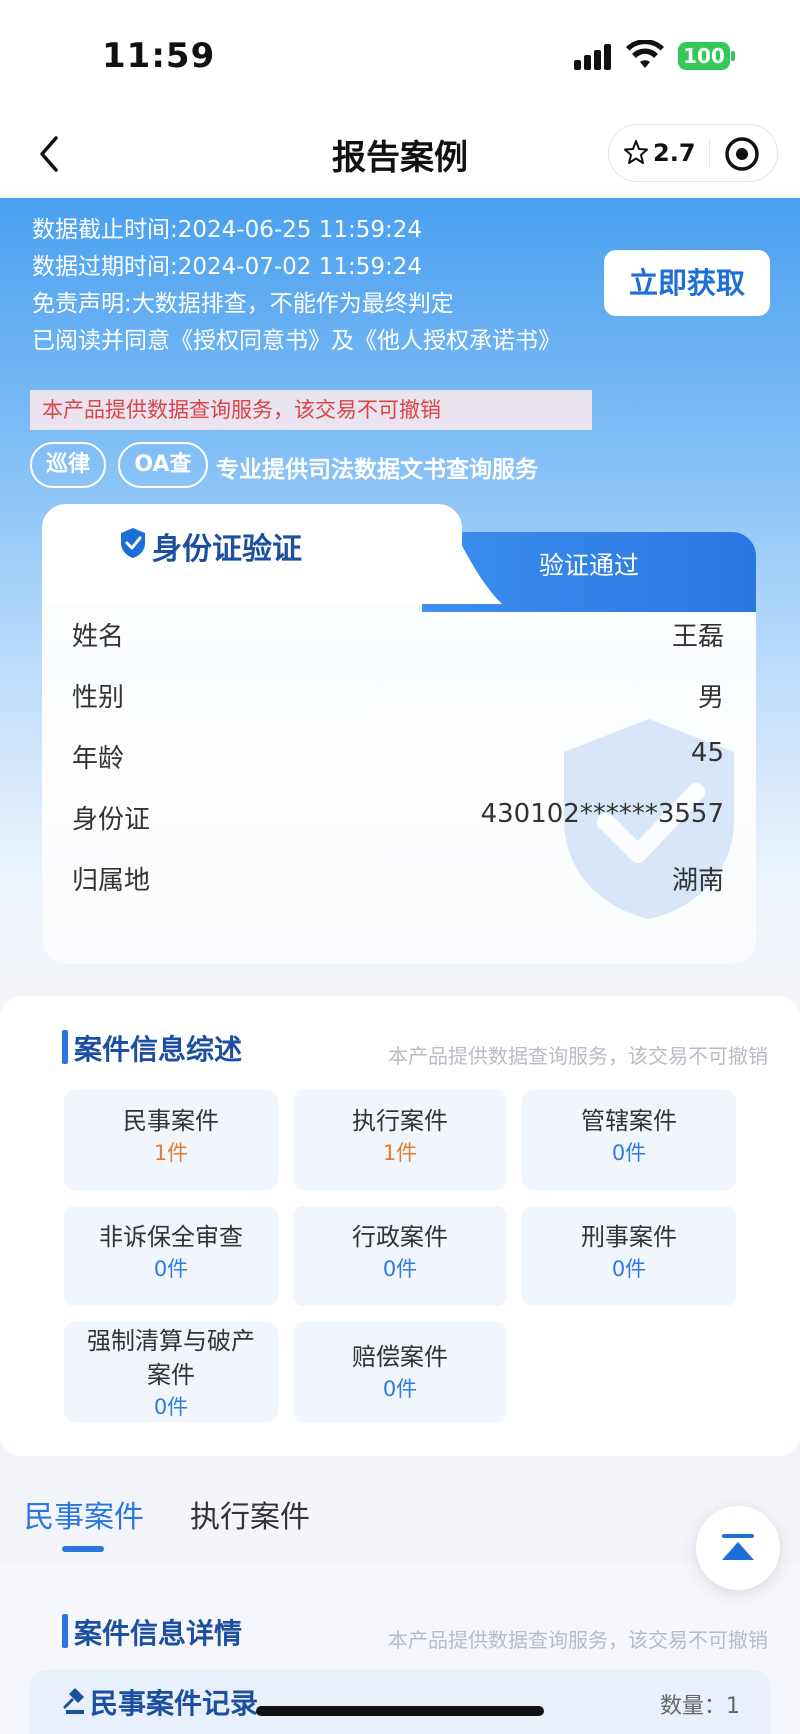 This screenshot has width=800, height=1734. What do you see at coordinates (171, 1341) in the screenshot?
I see `cell-name-line1: 强制清算与破产` at bounding box center [171, 1341].